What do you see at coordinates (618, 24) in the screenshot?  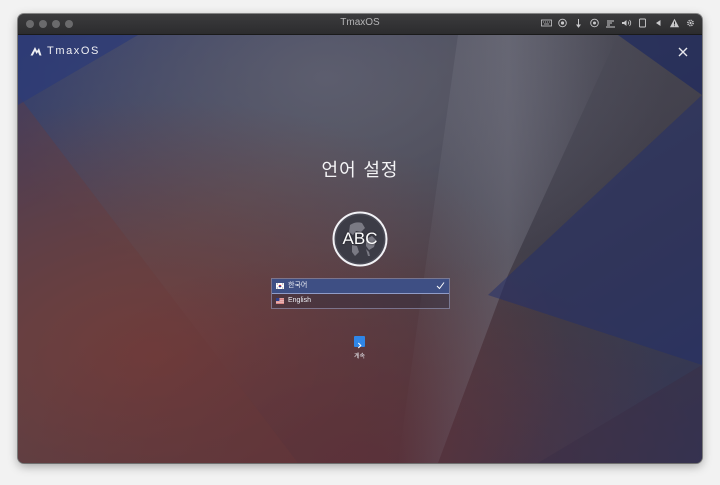 I see `status-tray` at bounding box center [618, 24].